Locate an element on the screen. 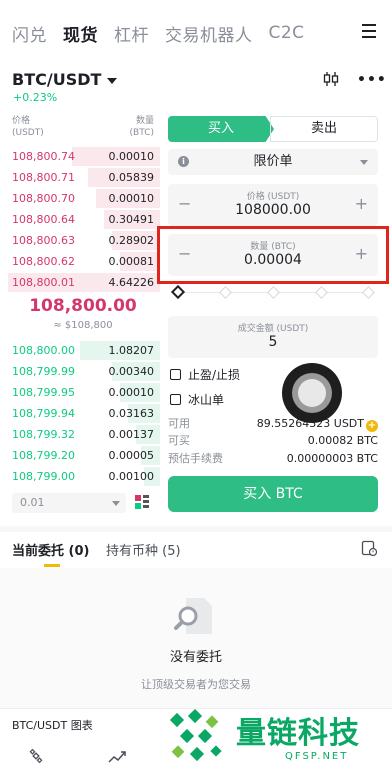 Image resolution: width=392 pixels, height=769 pixels. highlight-box is located at coordinates (273, 255).